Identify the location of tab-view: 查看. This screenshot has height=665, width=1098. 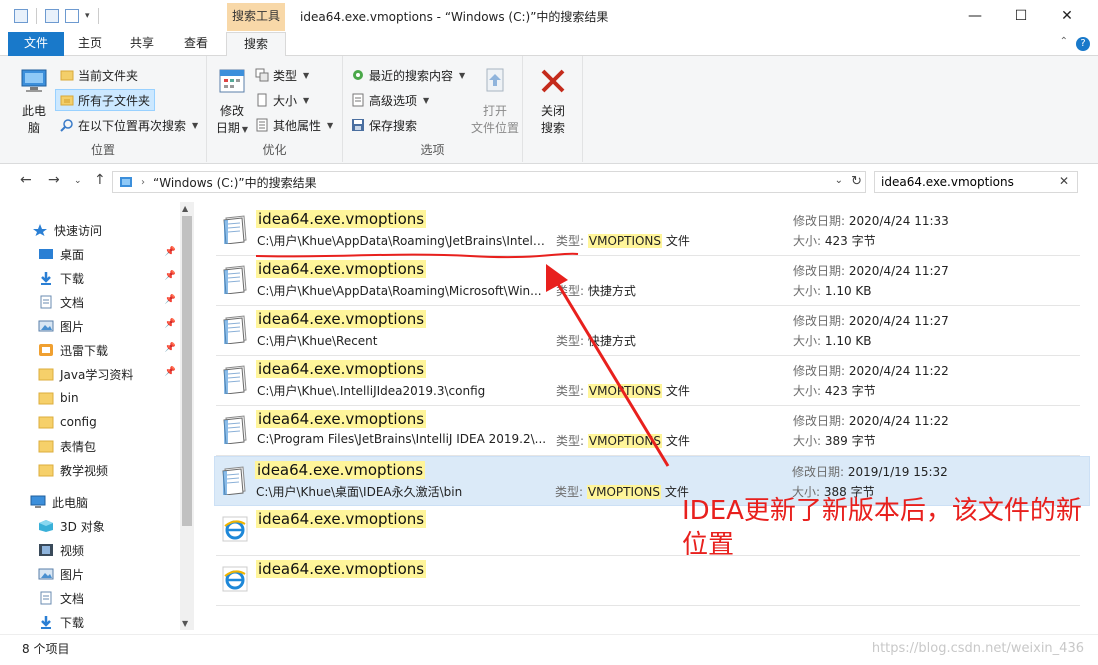
(196, 44).